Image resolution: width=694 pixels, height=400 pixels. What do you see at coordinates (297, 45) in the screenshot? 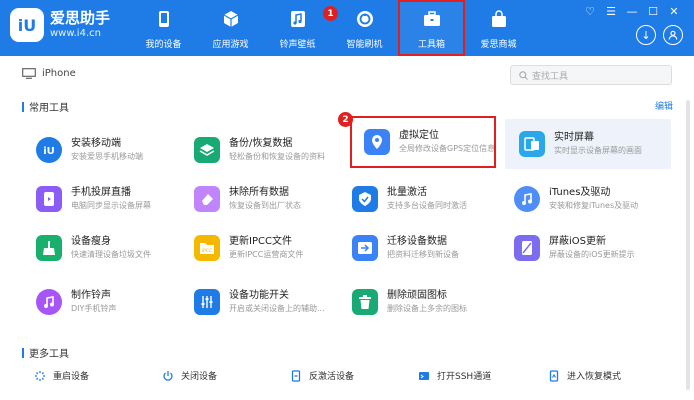
I see `nav-label: 铃声壁纸` at bounding box center [297, 45].